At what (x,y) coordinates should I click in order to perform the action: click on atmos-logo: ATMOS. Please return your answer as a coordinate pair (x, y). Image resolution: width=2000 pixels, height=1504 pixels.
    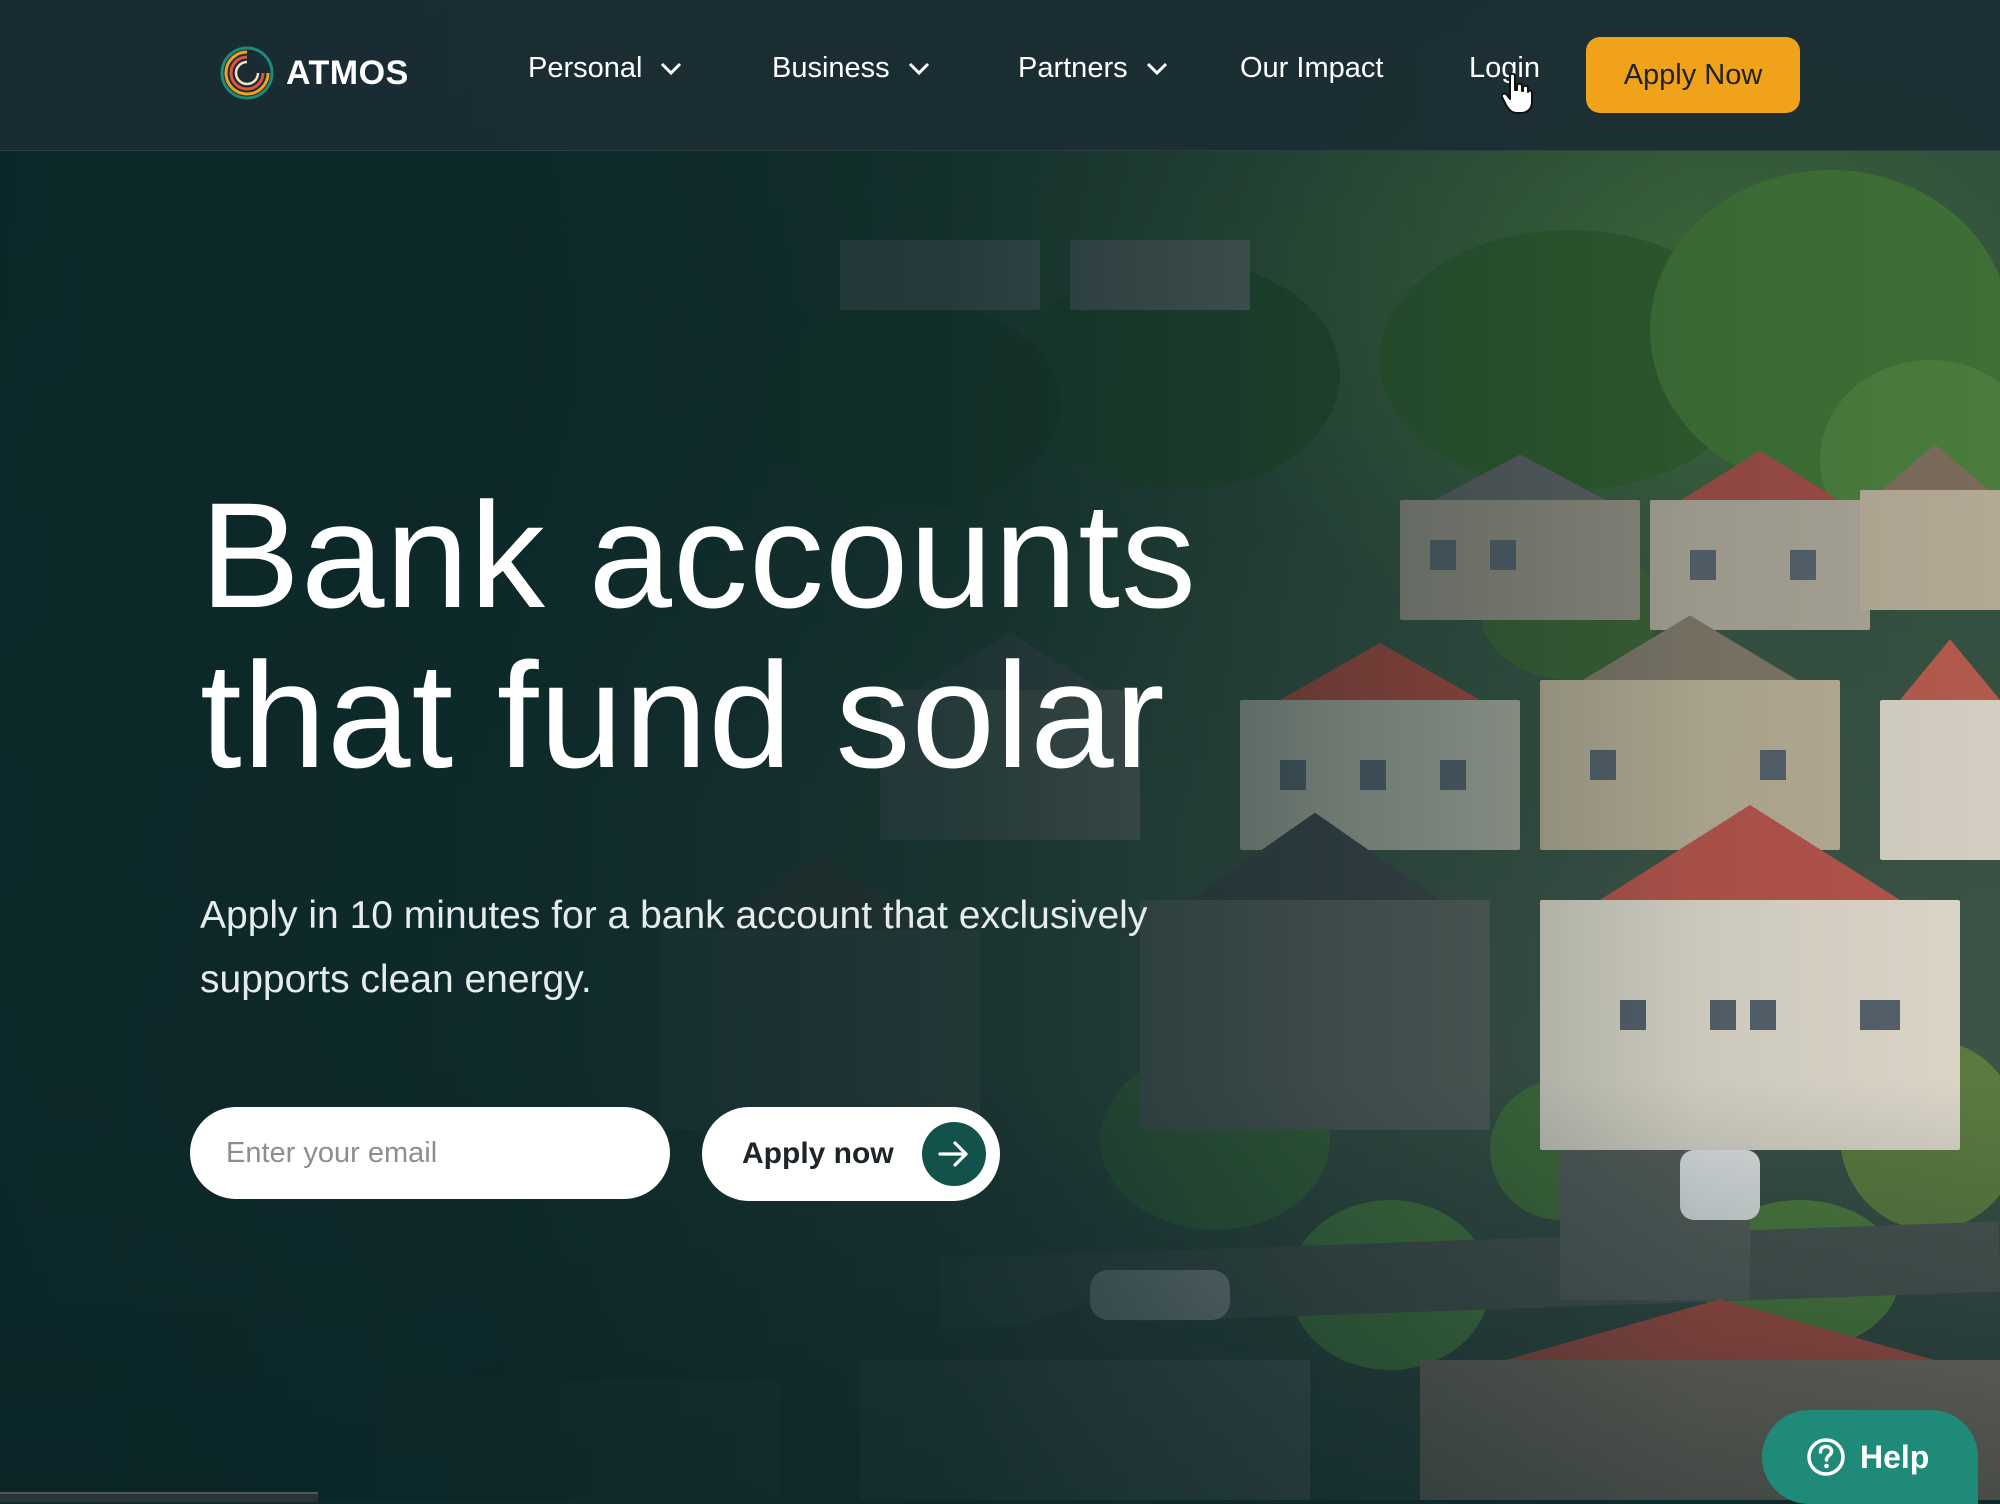
    Looking at the image, I should click on (313, 73).